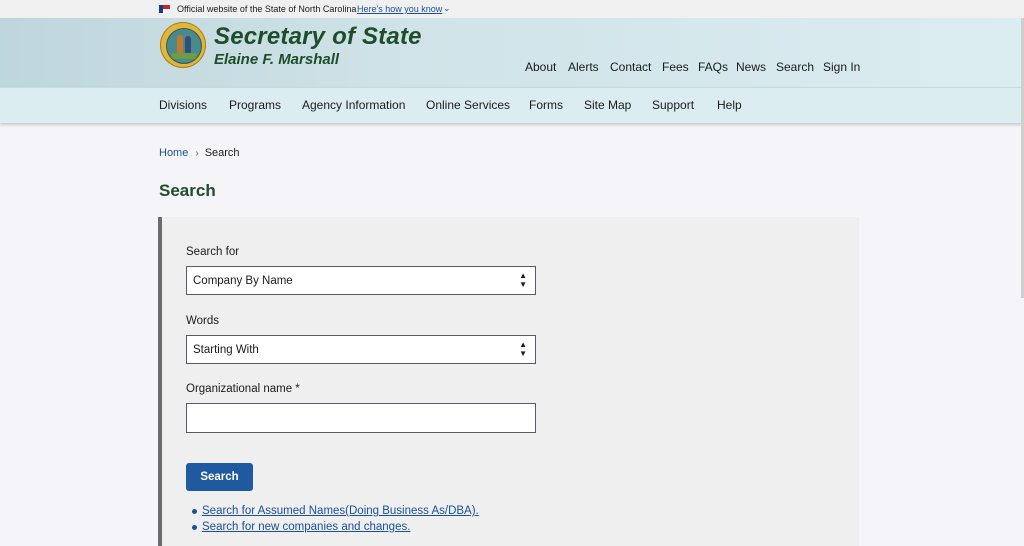  Describe the element at coordinates (361, 418) in the screenshot. I see `org-name-input` at that location.